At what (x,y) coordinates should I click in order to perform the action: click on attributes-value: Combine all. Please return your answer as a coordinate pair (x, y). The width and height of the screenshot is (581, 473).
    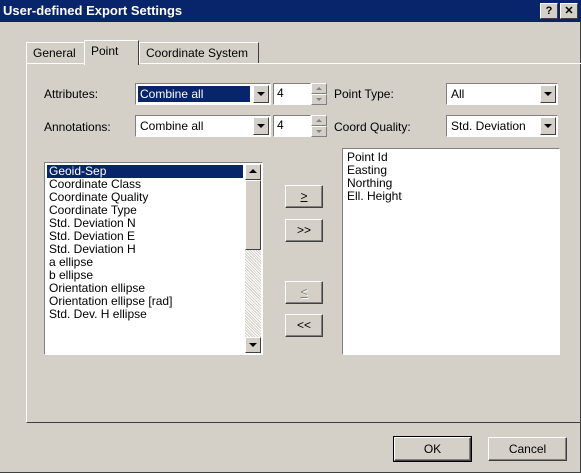
    Looking at the image, I should click on (194, 94).